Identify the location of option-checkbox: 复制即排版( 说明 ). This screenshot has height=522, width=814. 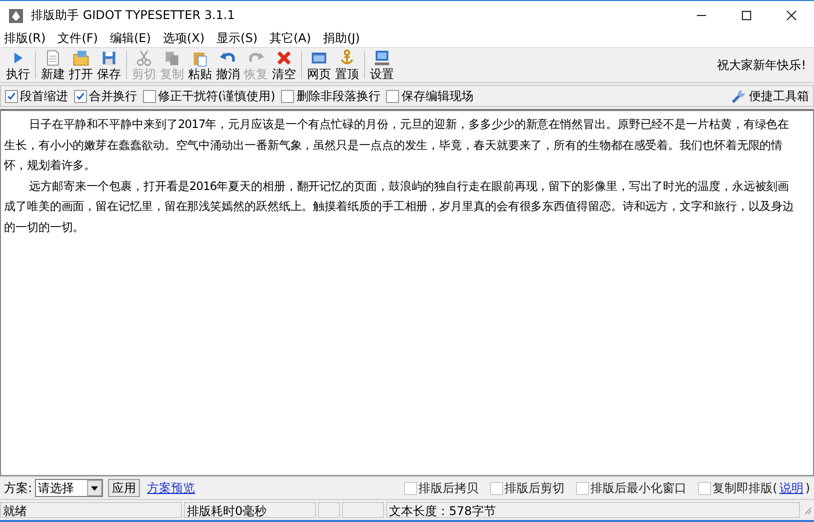
(754, 488).